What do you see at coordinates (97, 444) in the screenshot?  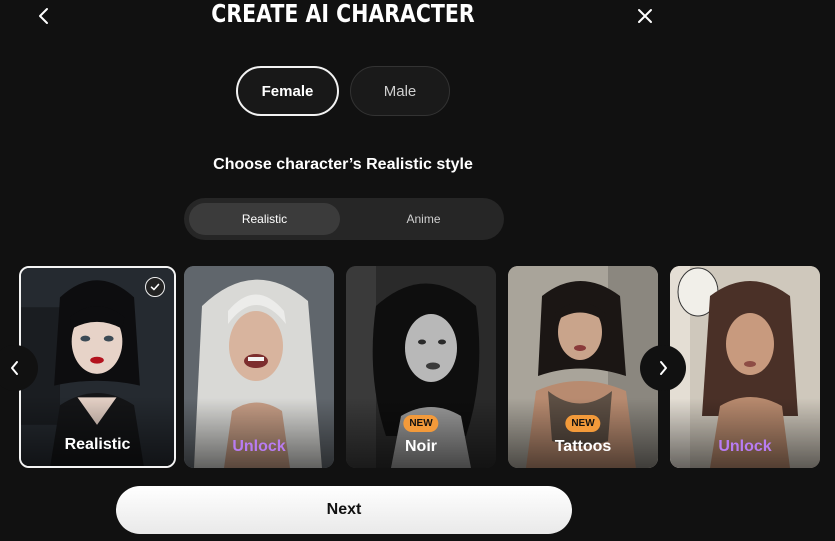 I see `card-label: Realistic` at bounding box center [97, 444].